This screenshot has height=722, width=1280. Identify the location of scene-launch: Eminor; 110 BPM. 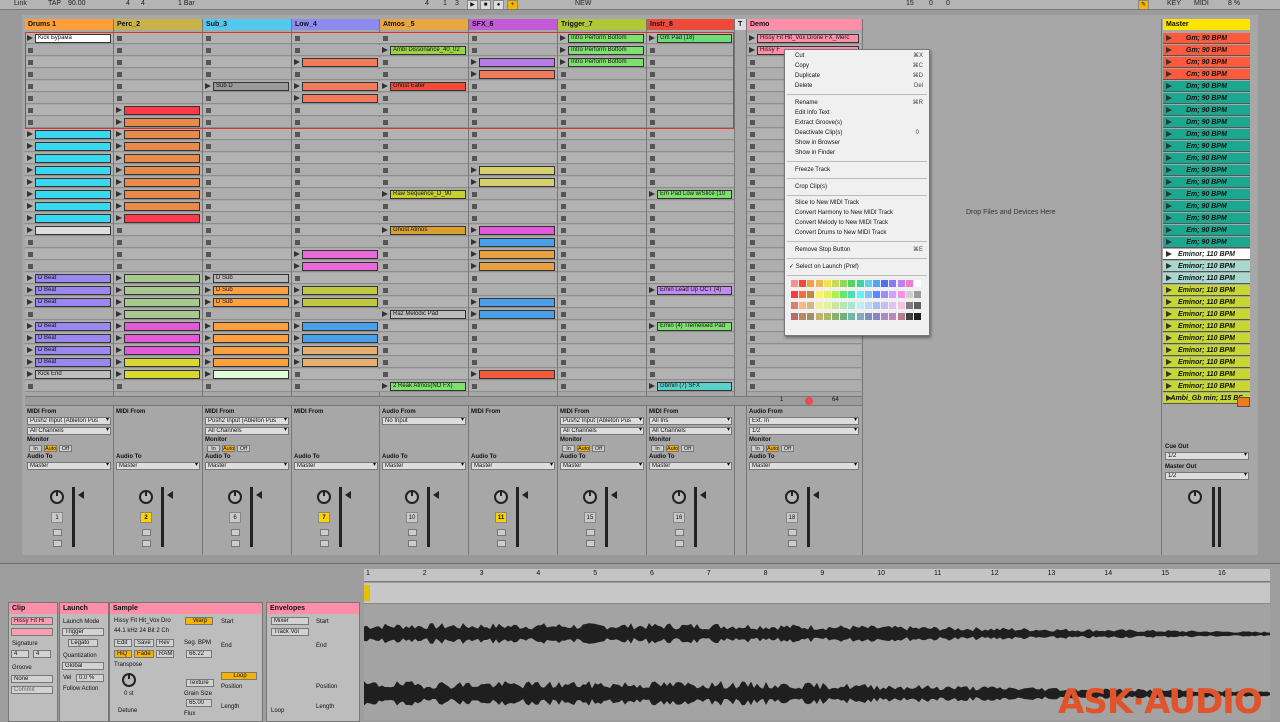
(1206, 314).